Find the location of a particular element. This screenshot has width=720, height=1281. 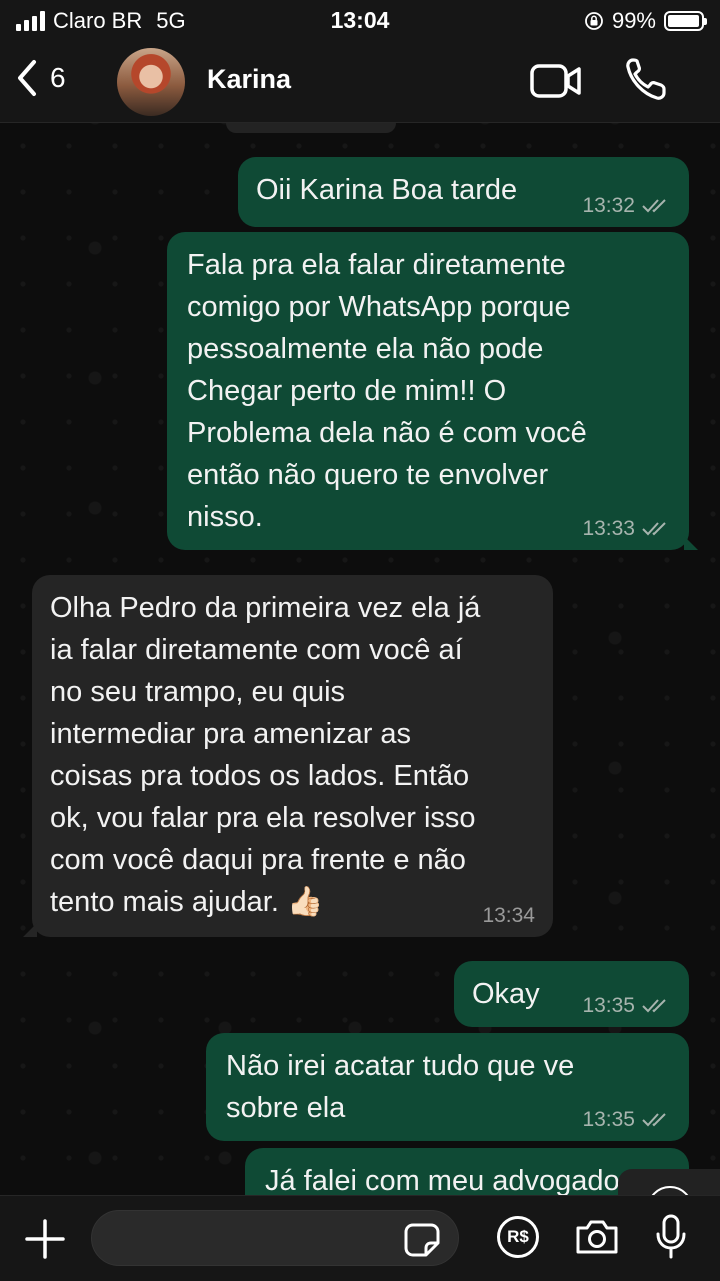

status-right: 99% is located at coordinates (645, 21).